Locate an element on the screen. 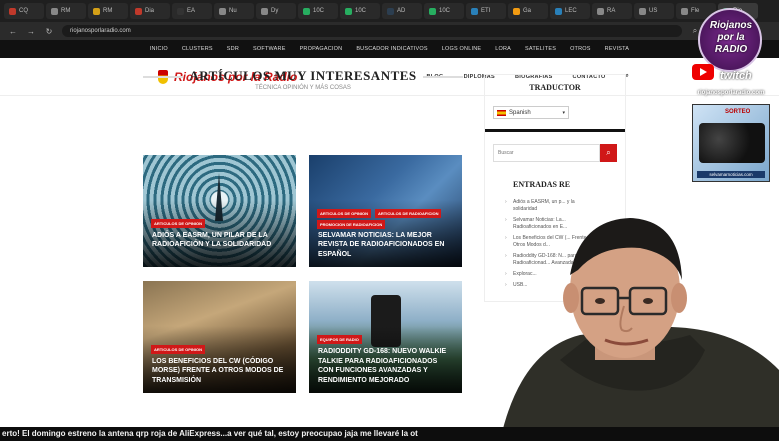 This screenshot has height=441, width=779. browser-tab: Dia is located at coordinates (150, 11).